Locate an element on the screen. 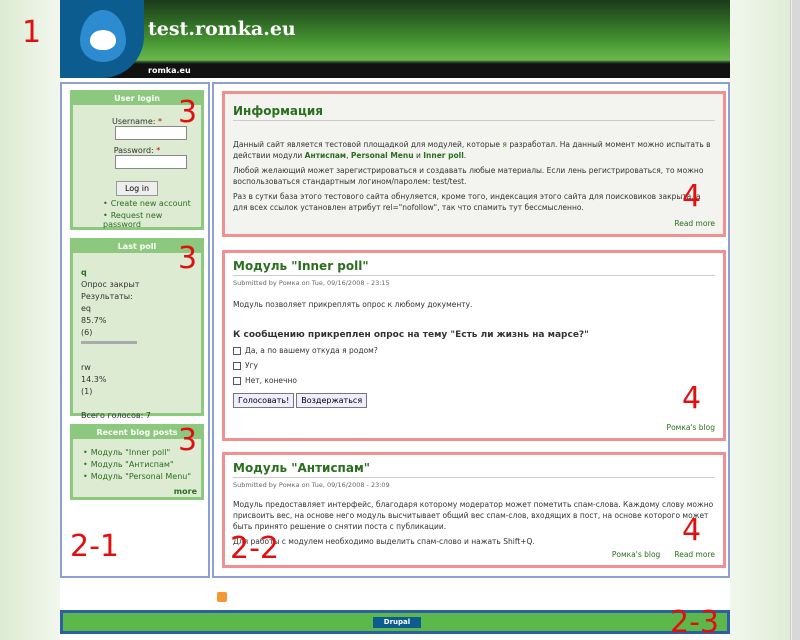 This screenshot has height=640, width=800. request-password-link: Request new password is located at coordinates (132, 220).